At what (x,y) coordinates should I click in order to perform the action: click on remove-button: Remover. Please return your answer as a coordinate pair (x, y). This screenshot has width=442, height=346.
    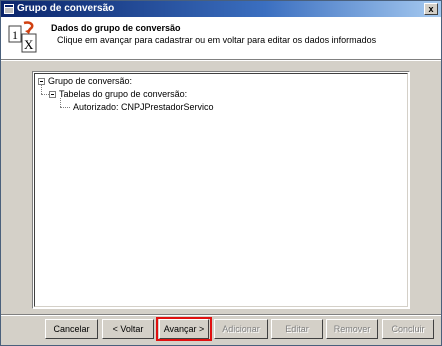
    Looking at the image, I should click on (352, 329).